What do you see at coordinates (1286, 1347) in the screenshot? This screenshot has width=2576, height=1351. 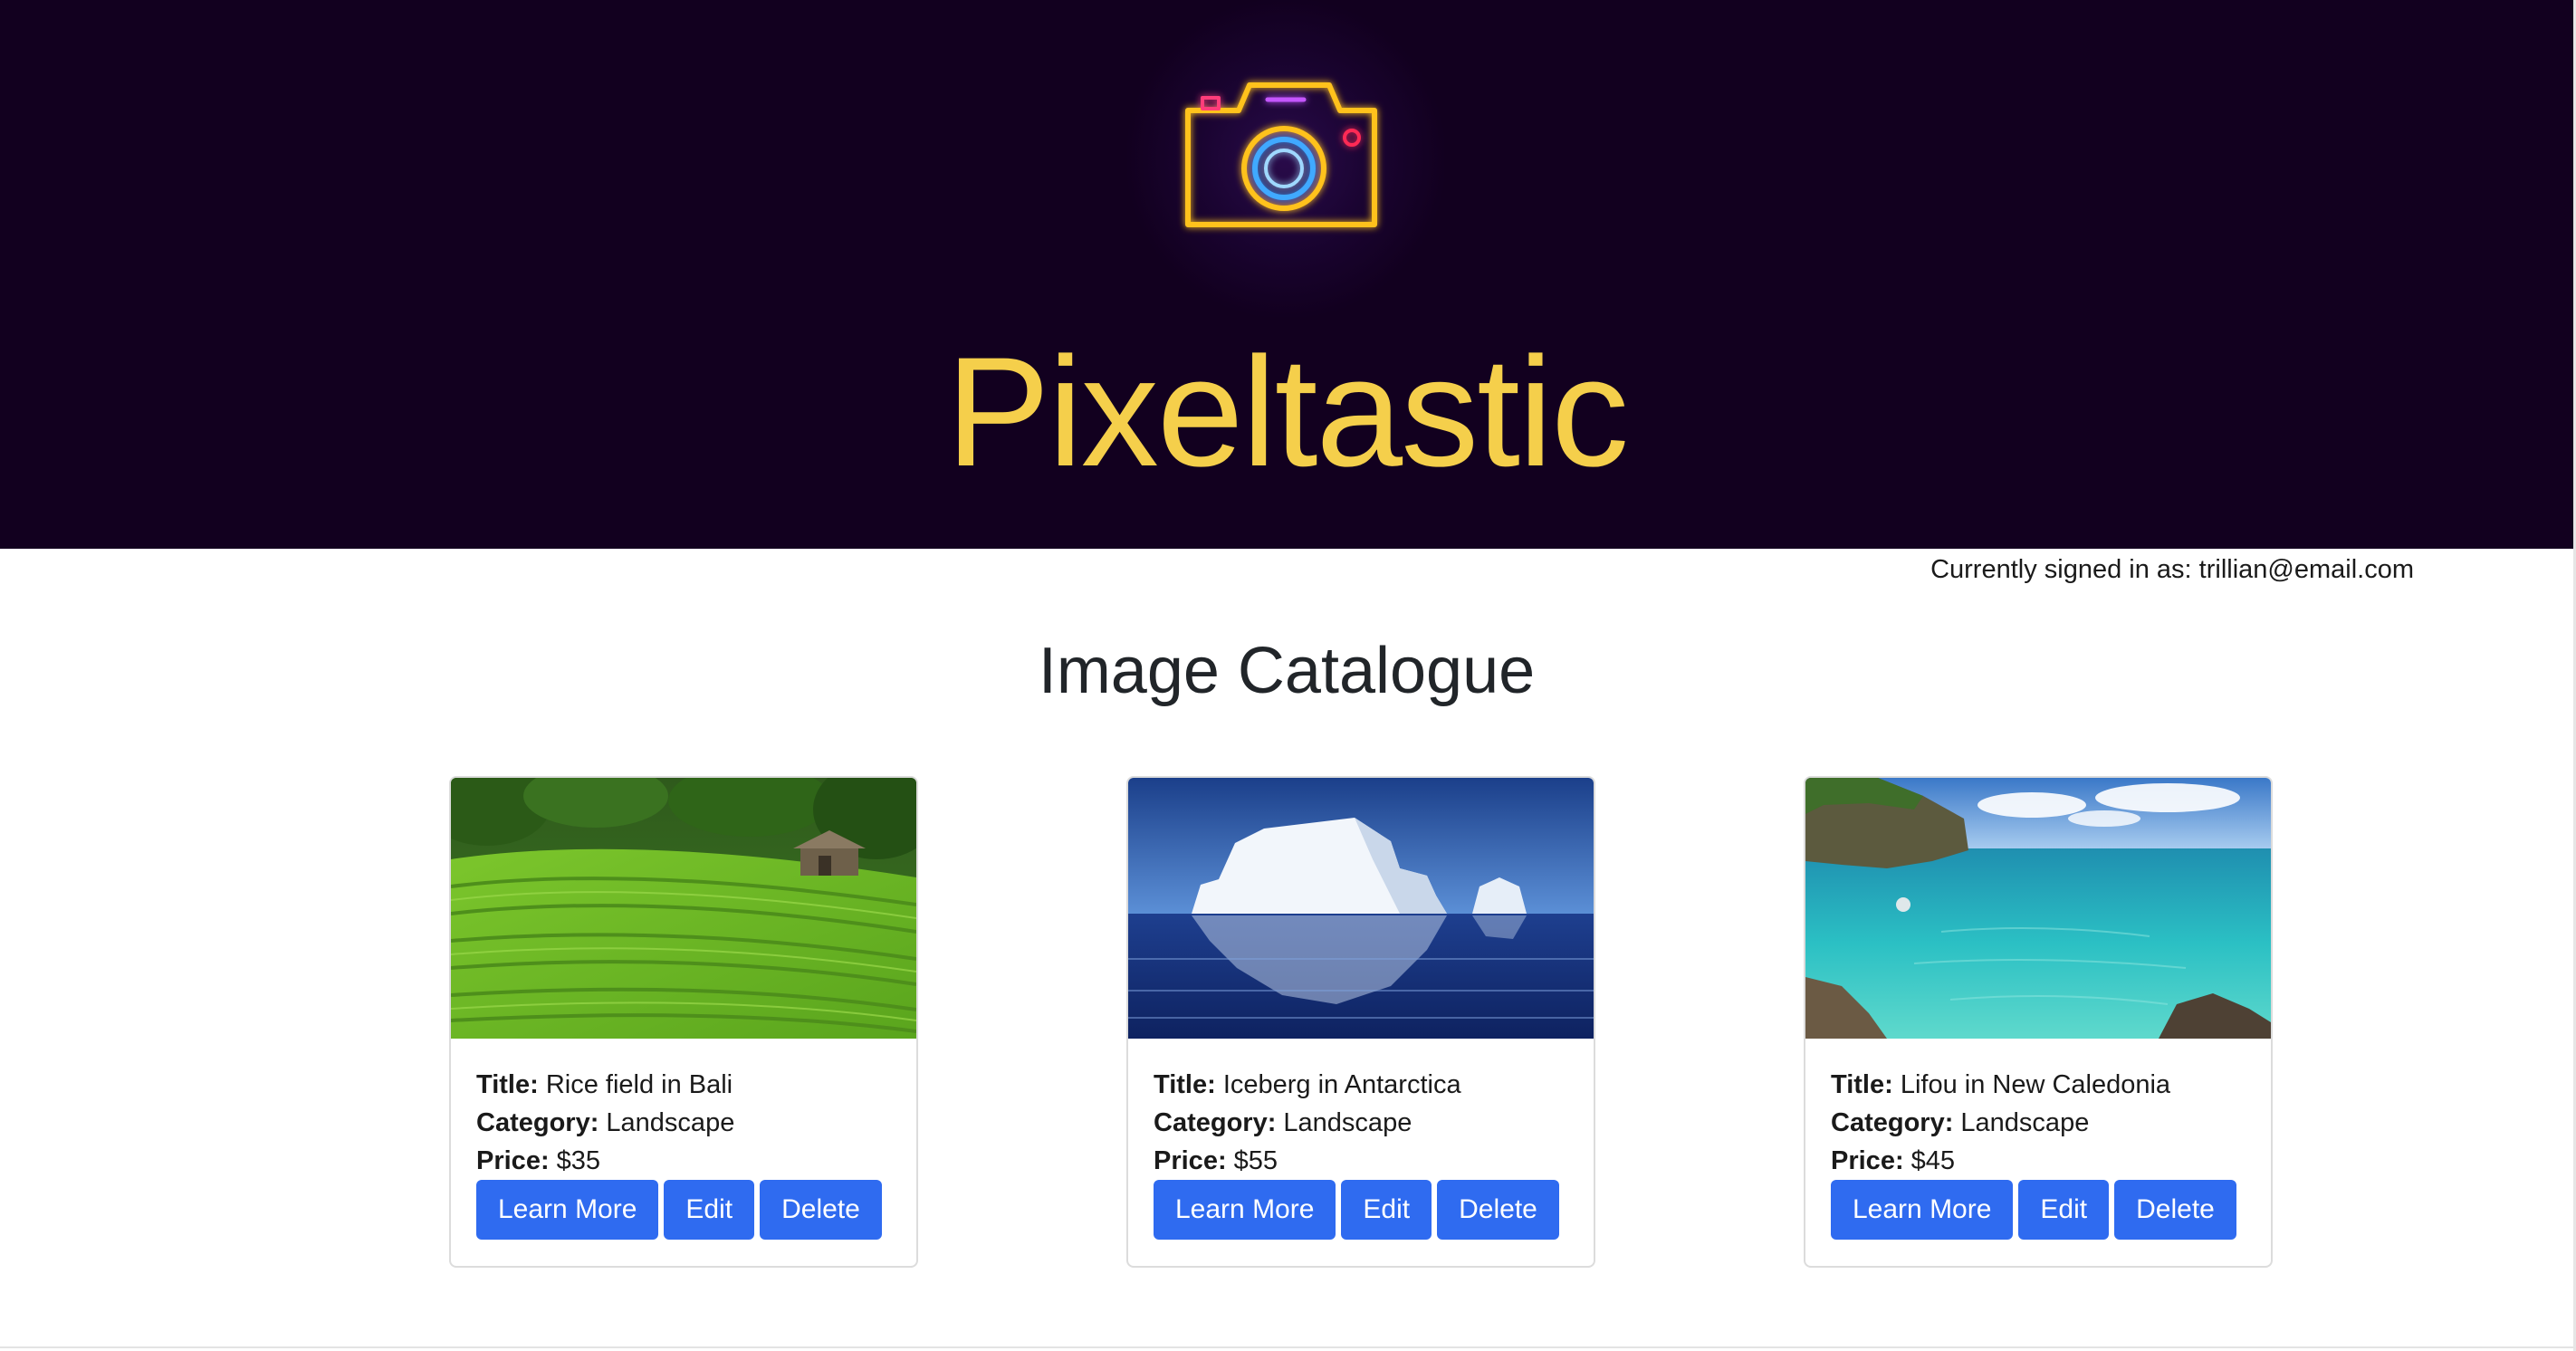 I see `page-divider` at bounding box center [1286, 1347].